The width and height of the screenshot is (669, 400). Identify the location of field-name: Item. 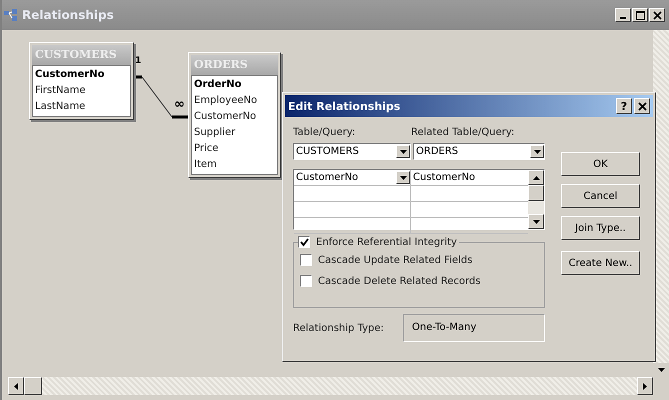
(234, 165).